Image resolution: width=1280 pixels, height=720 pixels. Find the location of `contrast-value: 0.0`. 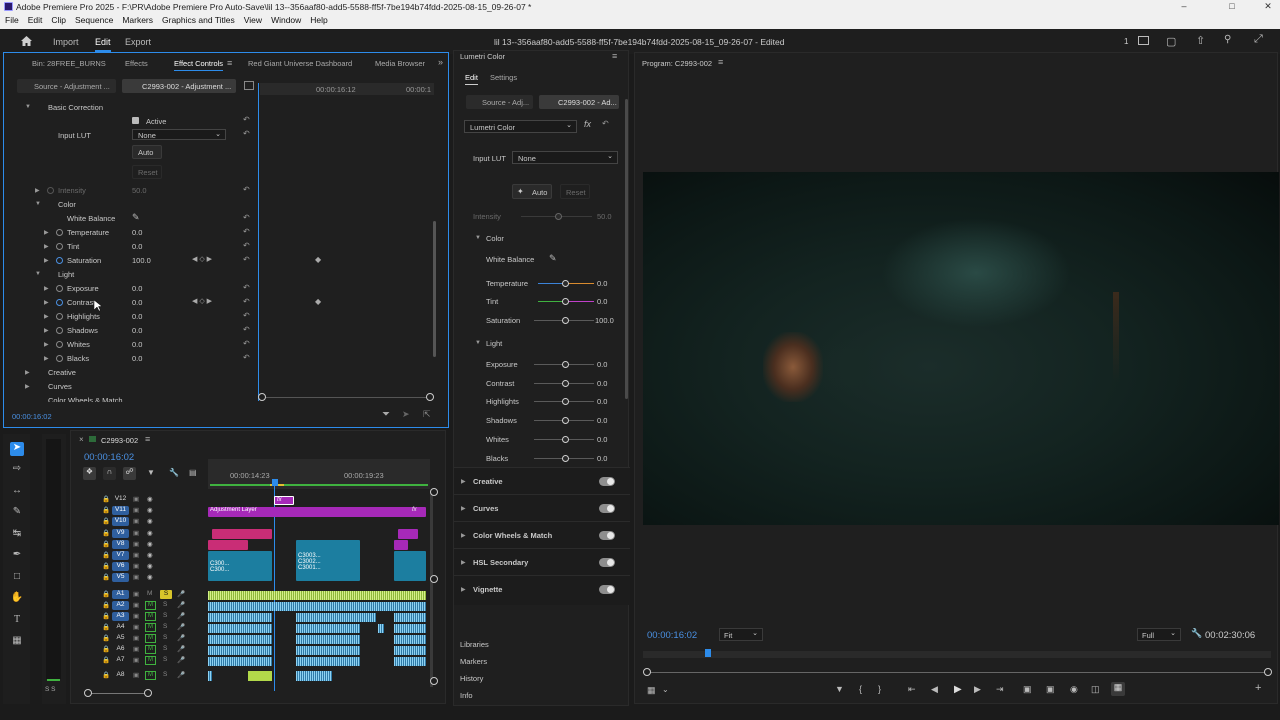

contrast-value: 0.0 is located at coordinates (137, 302).